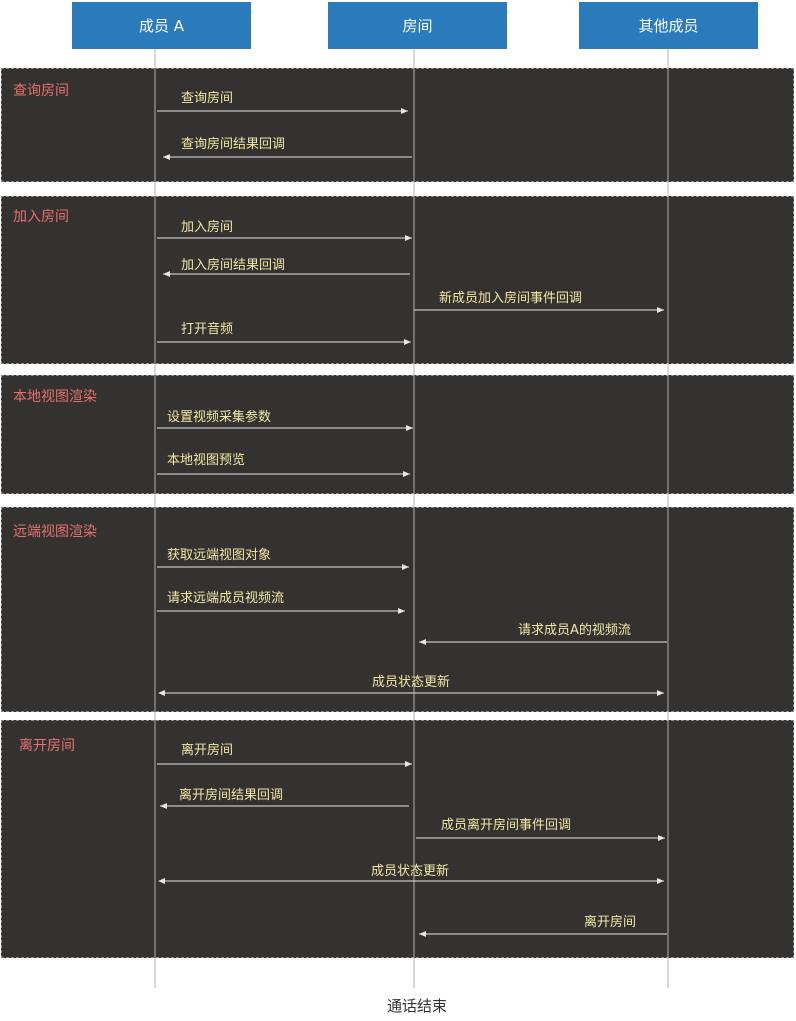 The height and width of the screenshot is (1021, 796). I want to click on participant-other-members: 其他成员, so click(668, 25).